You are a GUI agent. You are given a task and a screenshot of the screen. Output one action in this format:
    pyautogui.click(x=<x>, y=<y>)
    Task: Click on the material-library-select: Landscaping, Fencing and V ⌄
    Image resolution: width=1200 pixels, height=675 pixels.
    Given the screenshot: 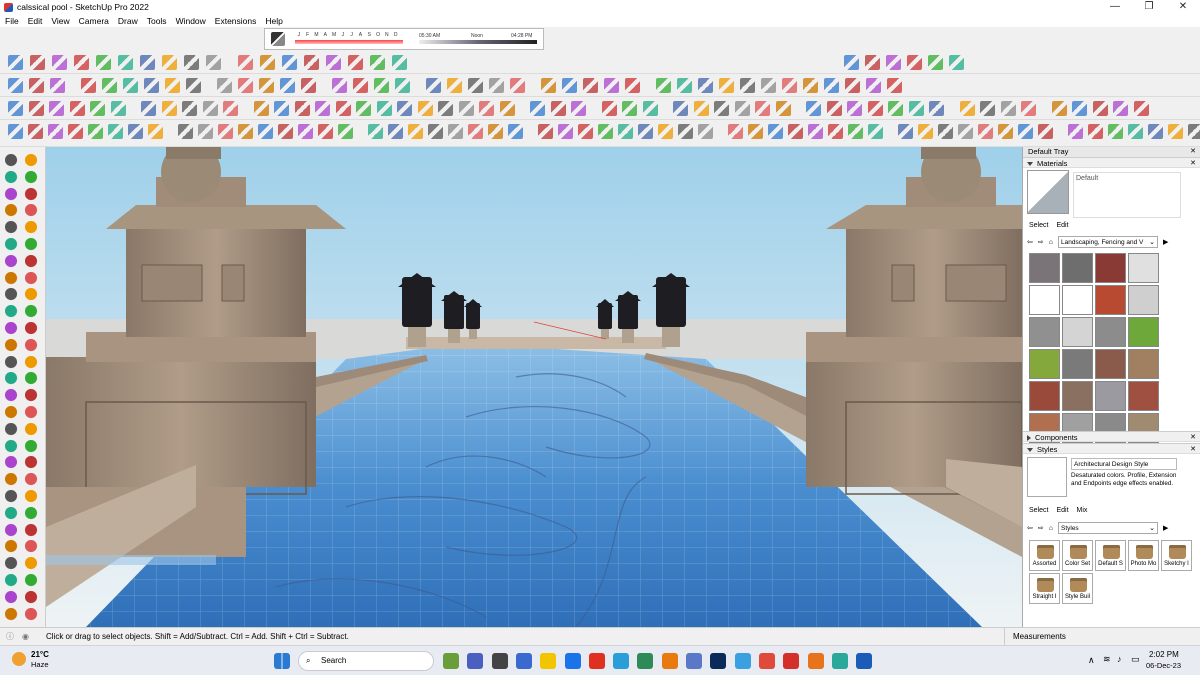 What is the action you would take?
    pyautogui.click(x=1107, y=242)
    